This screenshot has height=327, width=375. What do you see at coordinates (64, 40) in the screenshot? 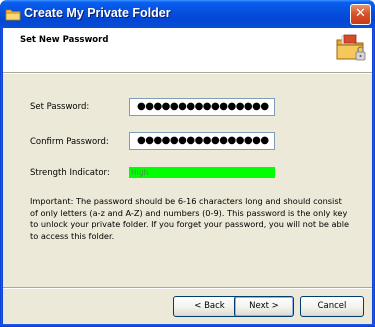
I see `page-title: Set New Password` at bounding box center [64, 40].